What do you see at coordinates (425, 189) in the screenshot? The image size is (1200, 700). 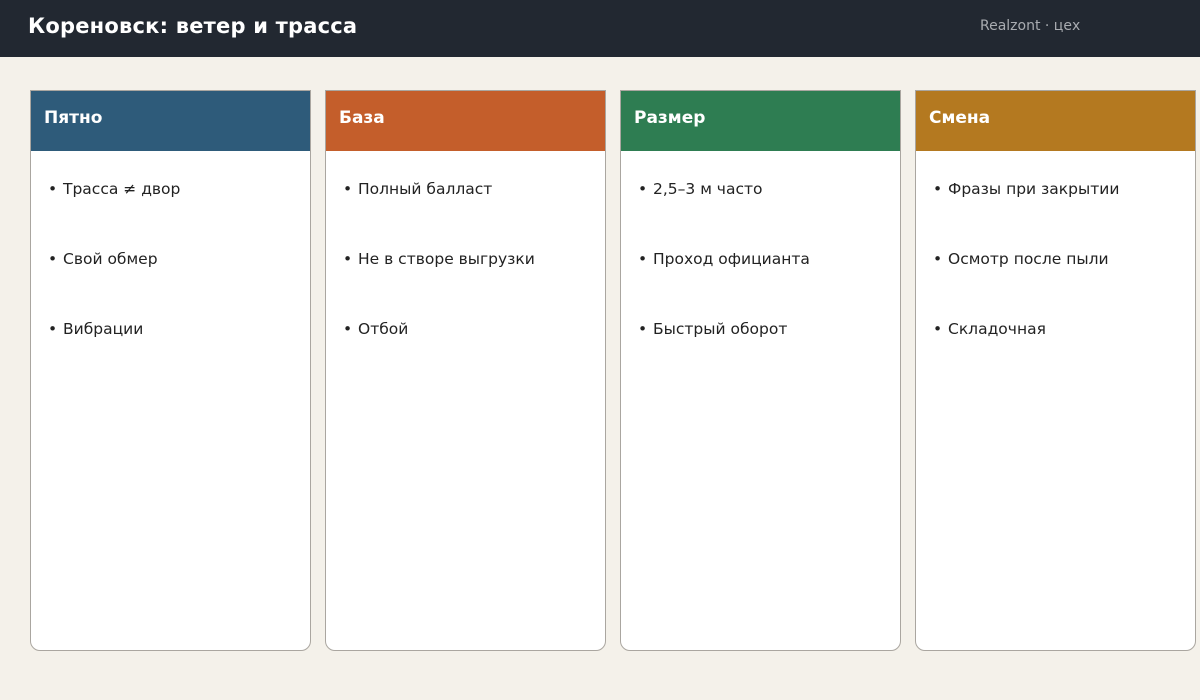 I see `list-item-label: Полный балласт` at bounding box center [425, 189].